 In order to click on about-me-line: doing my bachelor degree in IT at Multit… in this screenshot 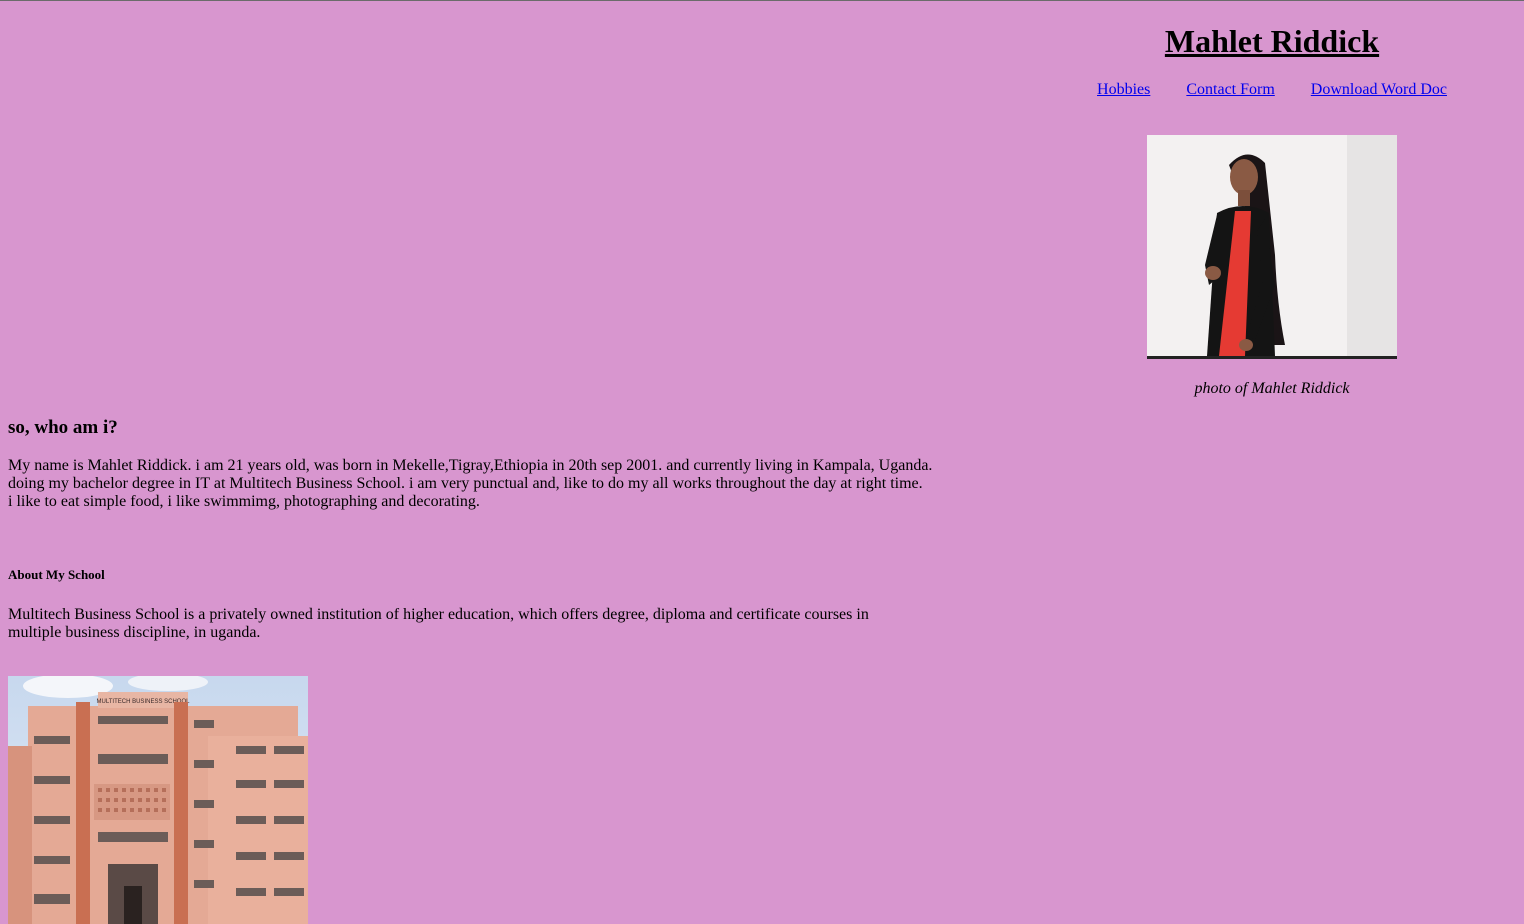, I will do `click(465, 483)`.